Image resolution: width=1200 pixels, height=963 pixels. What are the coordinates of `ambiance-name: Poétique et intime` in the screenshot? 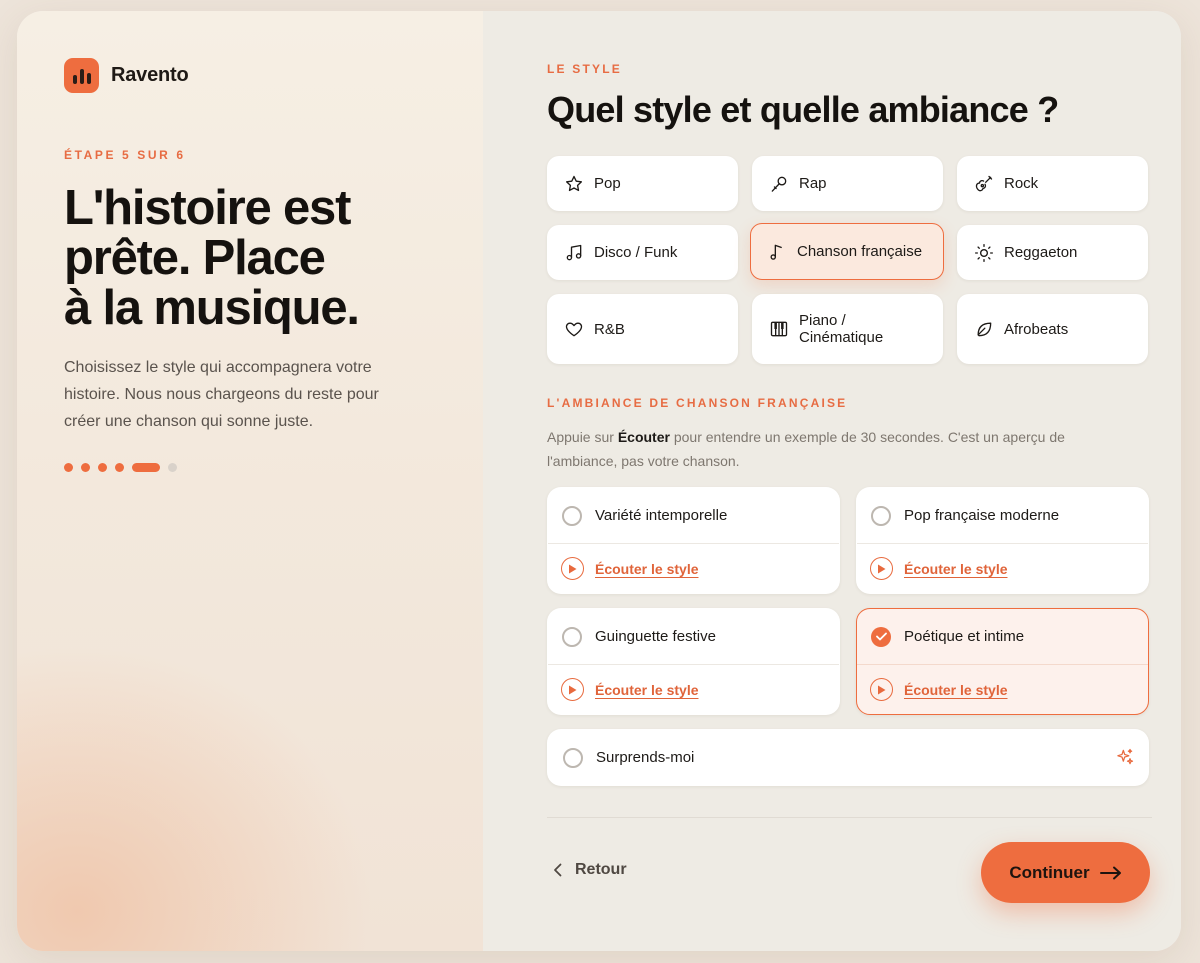 It's located at (964, 636).